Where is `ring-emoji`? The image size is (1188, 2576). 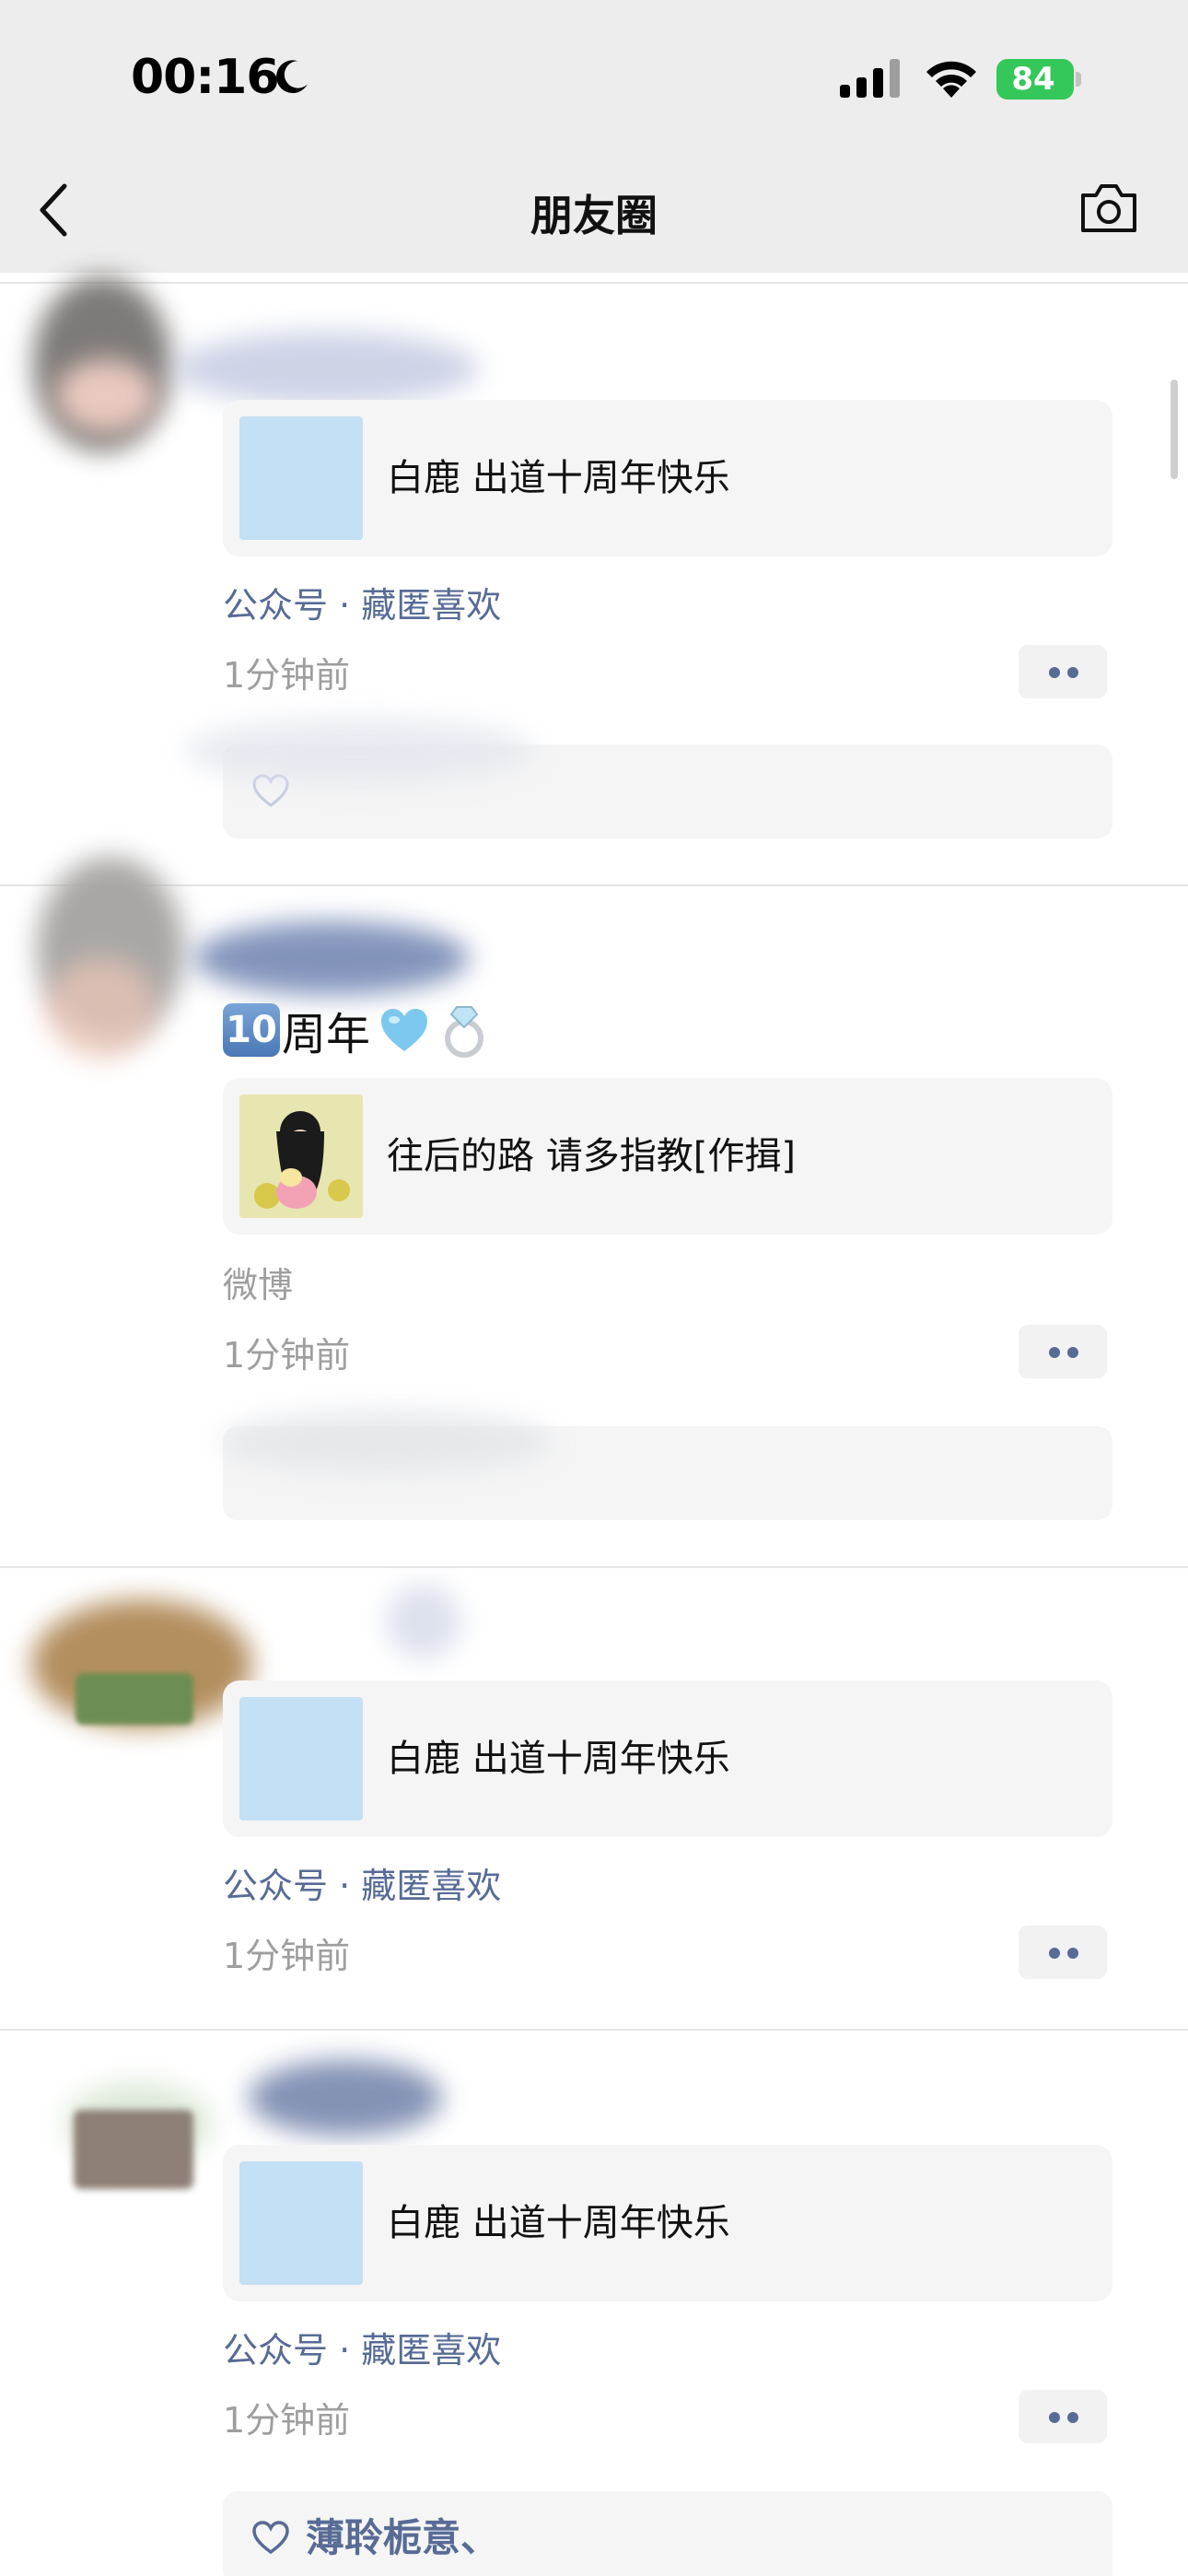
ring-emoji is located at coordinates (464, 1032).